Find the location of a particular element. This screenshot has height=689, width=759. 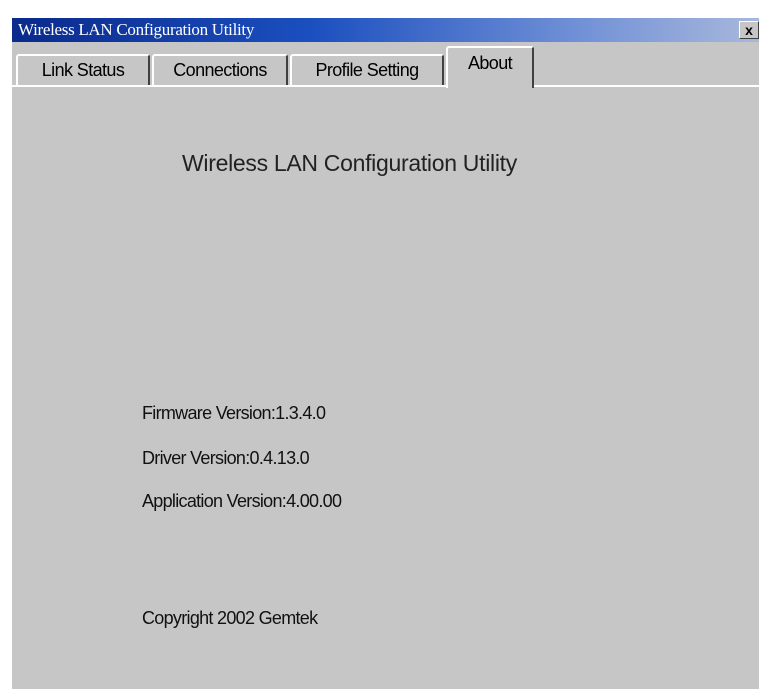

title-bar: Wireless LAN Configuration Utility x is located at coordinates (385, 30).